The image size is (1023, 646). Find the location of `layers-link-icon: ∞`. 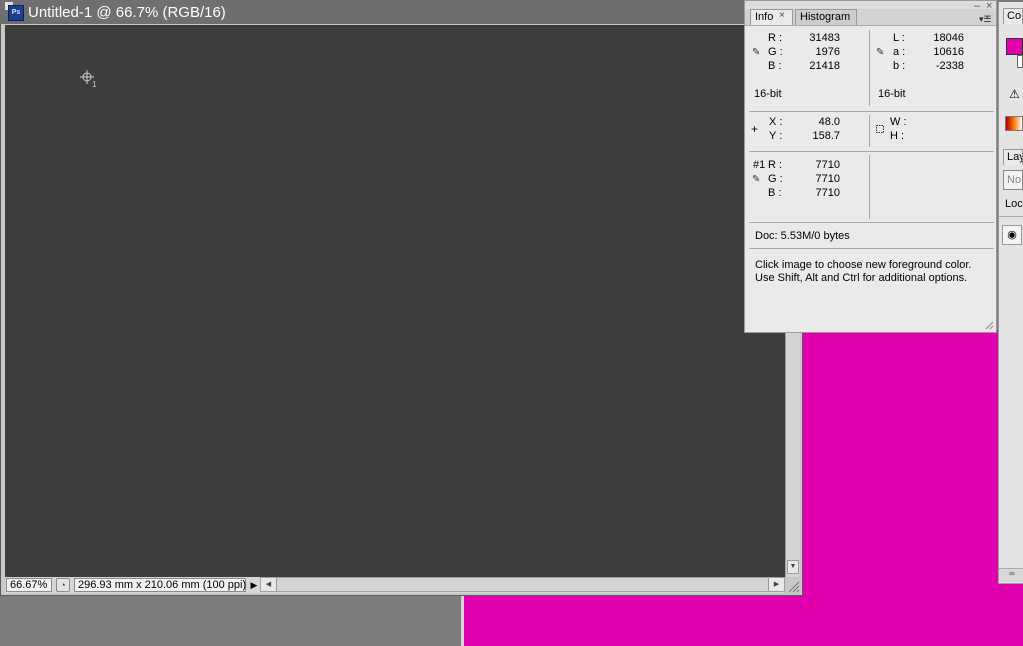

layers-link-icon: ∞ is located at coordinates (1011, 575).